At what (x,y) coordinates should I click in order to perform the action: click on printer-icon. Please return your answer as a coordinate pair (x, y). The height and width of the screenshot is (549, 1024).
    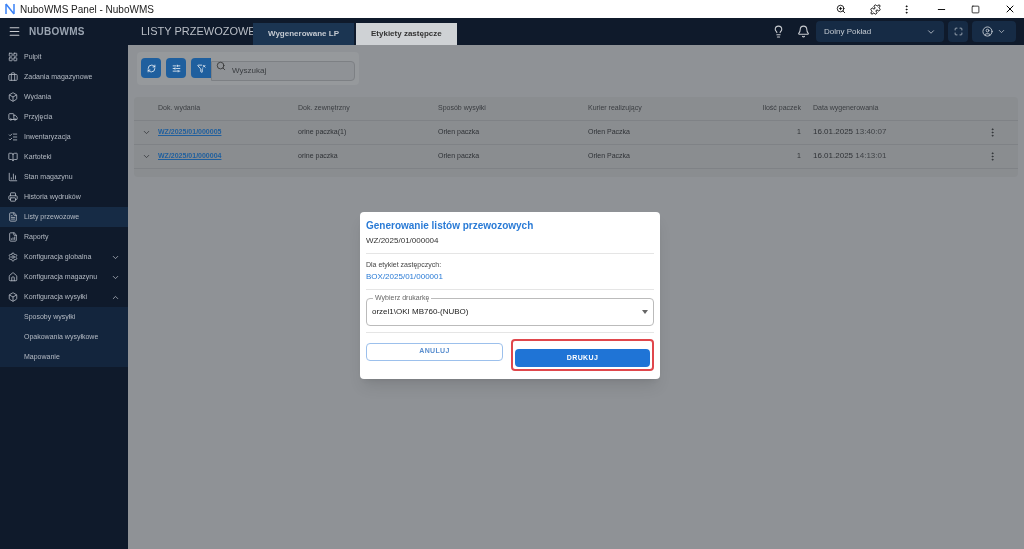
    Looking at the image, I should click on (13, 197).